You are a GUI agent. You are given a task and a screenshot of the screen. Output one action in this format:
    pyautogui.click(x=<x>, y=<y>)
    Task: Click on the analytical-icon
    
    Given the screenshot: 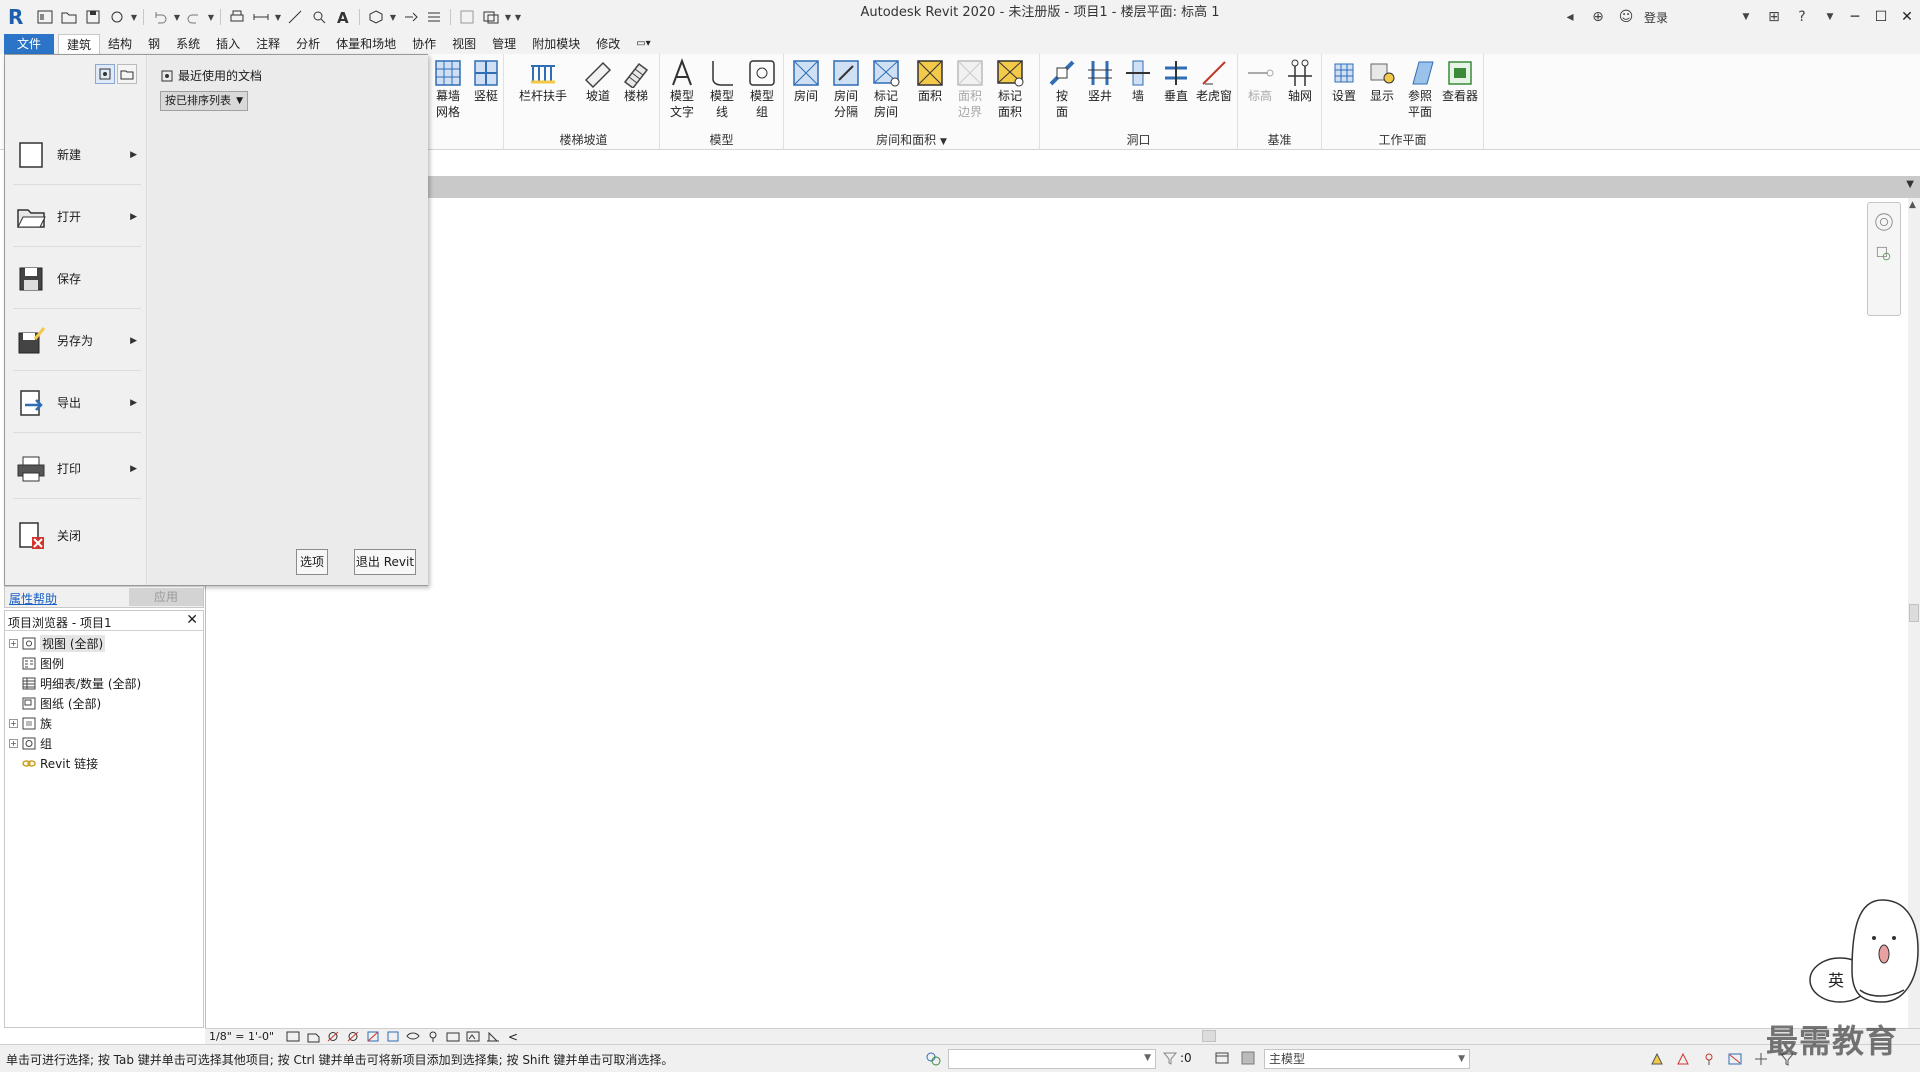 What is the action you would take?
    pyautogui.click(x=493, y=1036)
    